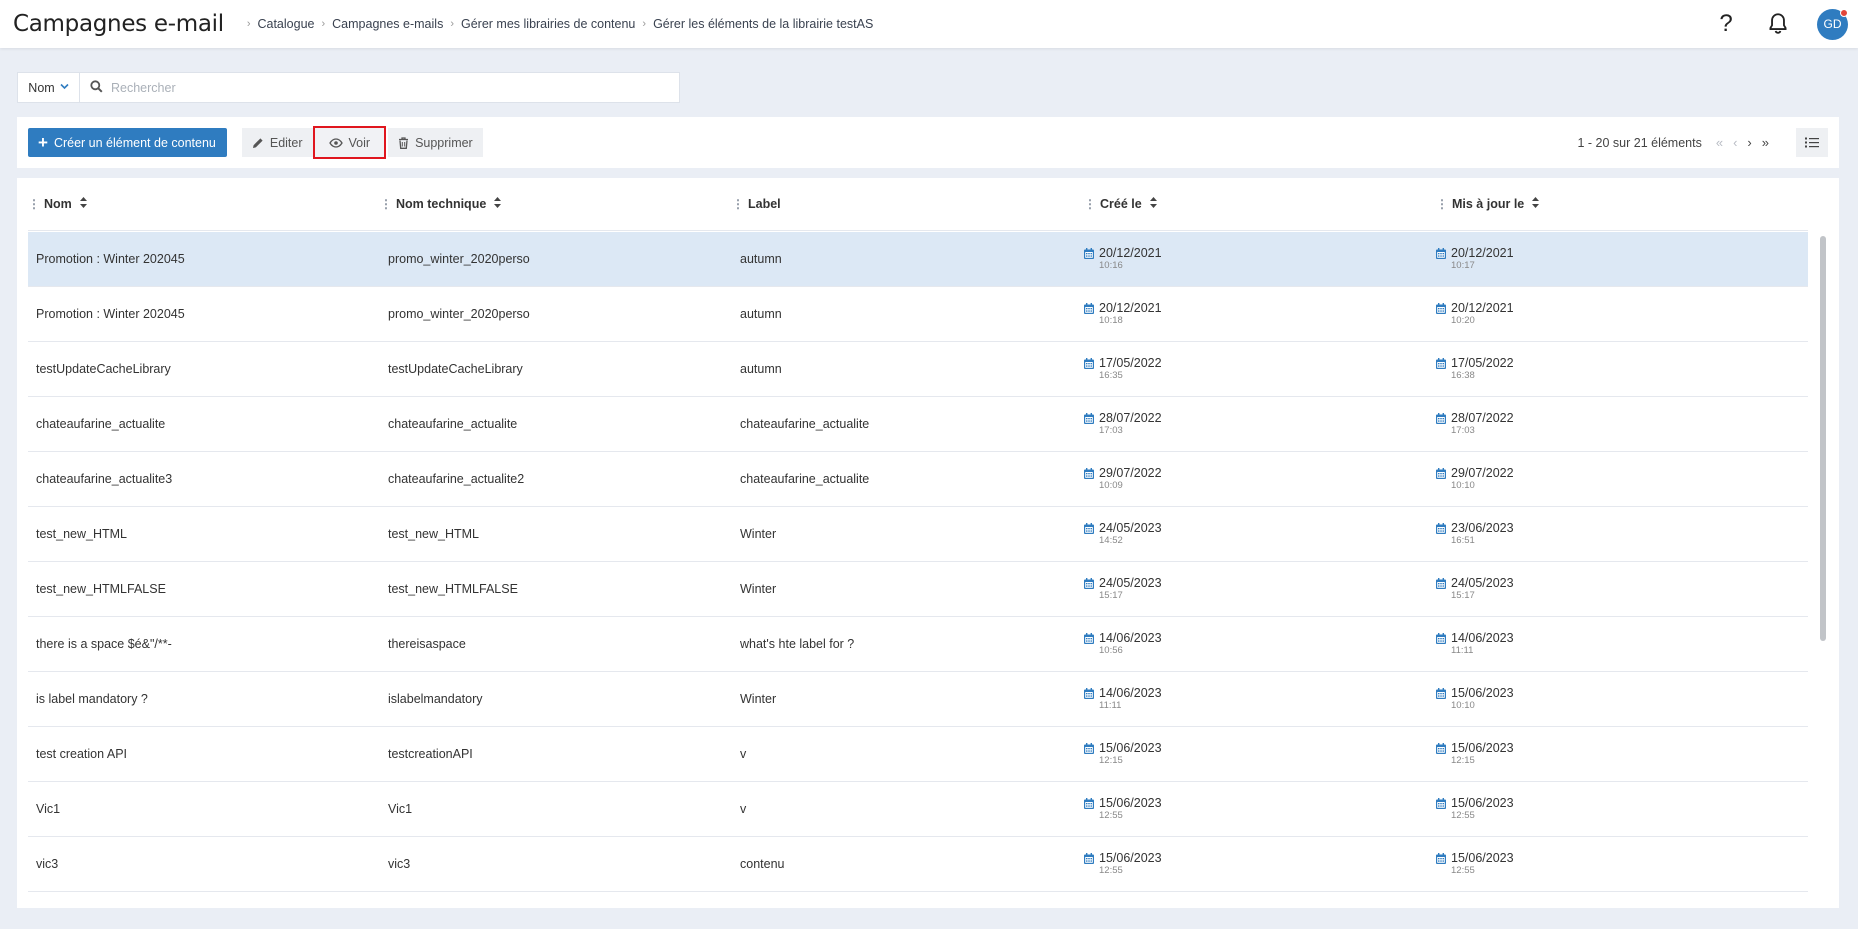 The height and width of the screenshot is (929, 1858). I want to click on cell-updated: 20/12/2021 10:17, so click(1612, 259).